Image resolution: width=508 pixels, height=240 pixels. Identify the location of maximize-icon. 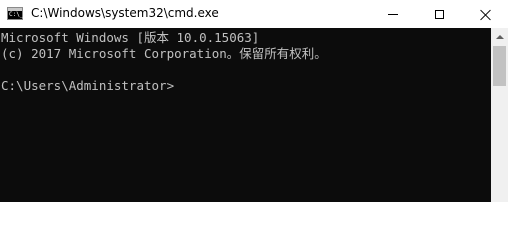
(439, 14).